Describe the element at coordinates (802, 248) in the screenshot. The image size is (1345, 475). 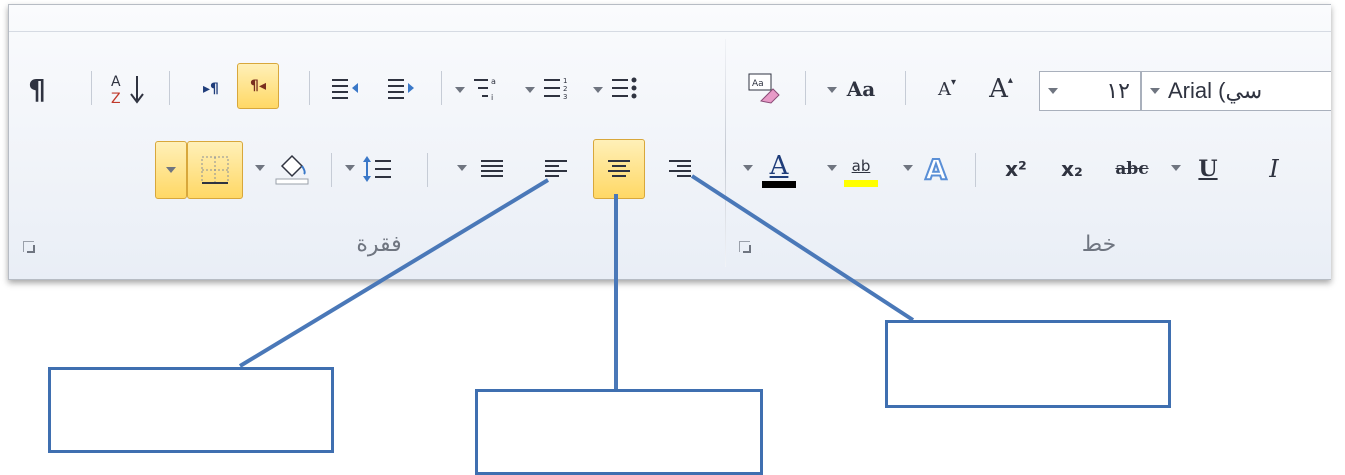
I see `connector-align-right` at that location.